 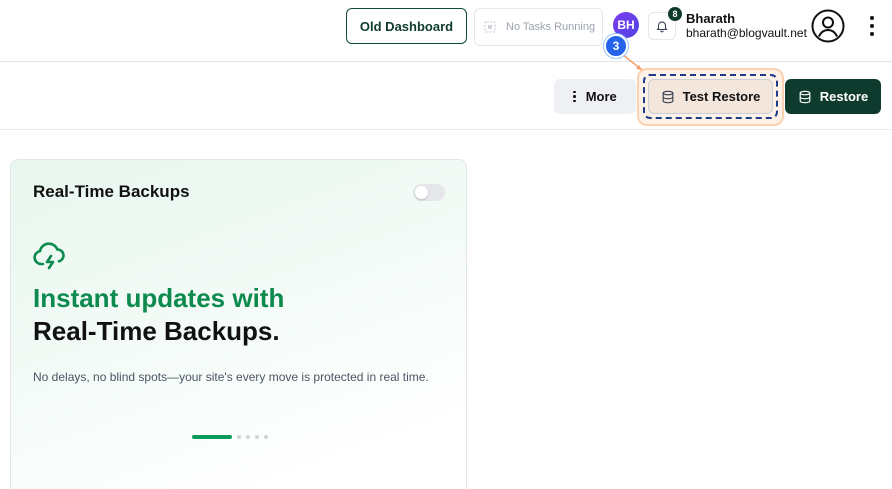 What do you see at coordinates (632, 62) in the screenshot?
I see `tour-connector` at bounding box center [632, 62].